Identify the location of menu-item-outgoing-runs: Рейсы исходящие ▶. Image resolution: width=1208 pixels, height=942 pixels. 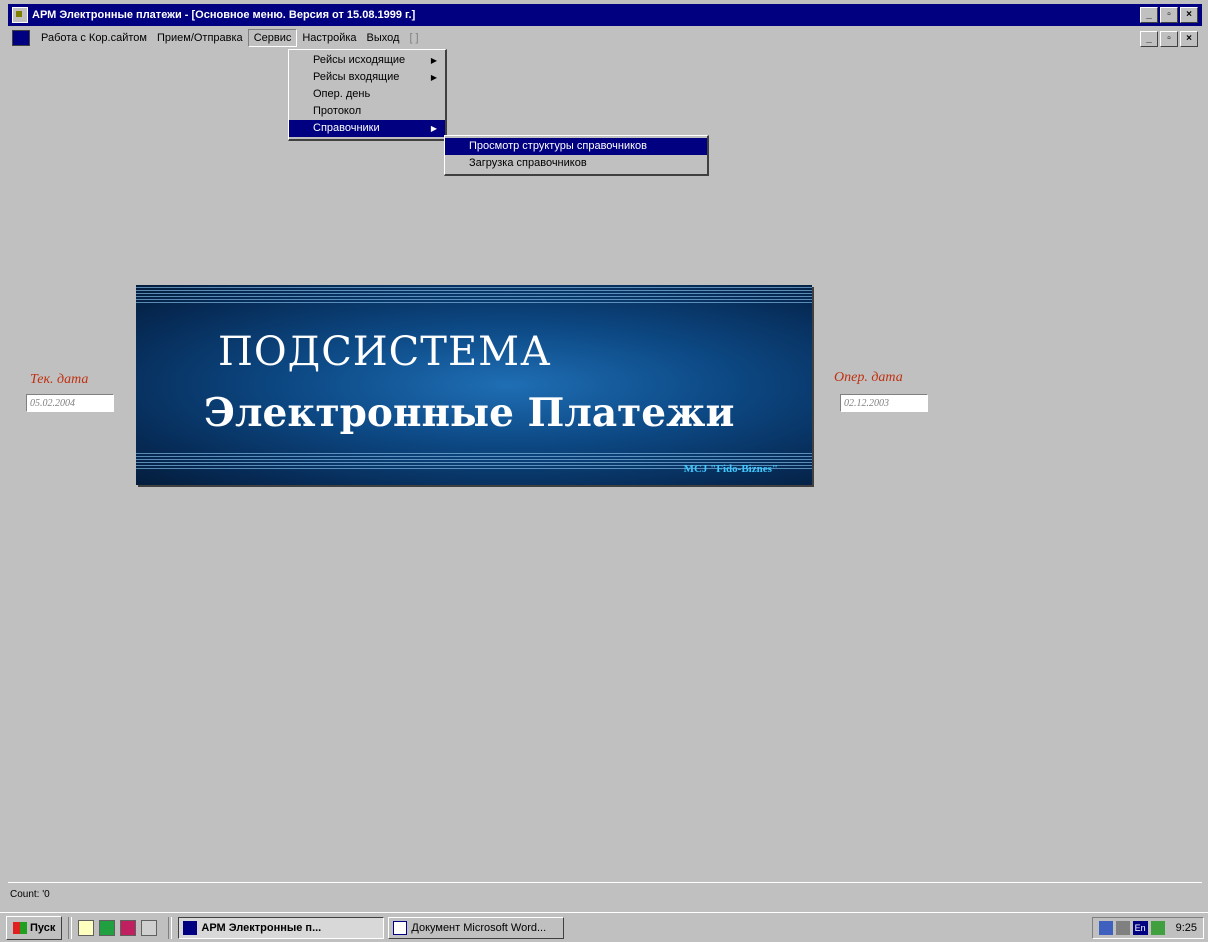
(367, 60).